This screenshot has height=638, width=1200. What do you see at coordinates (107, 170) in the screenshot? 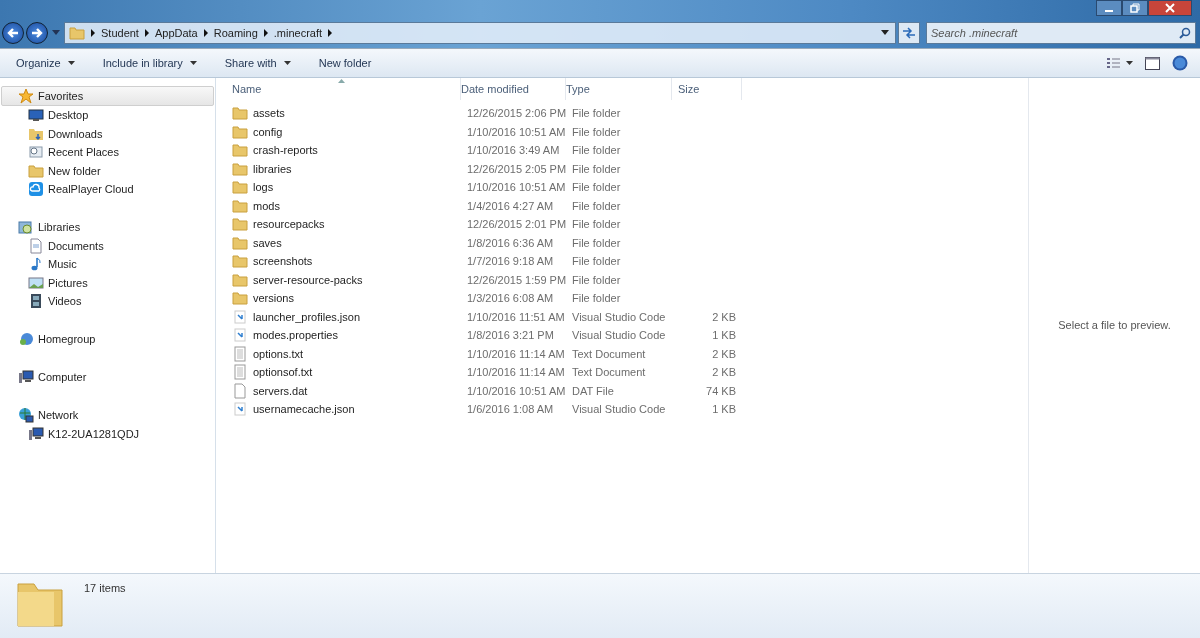
I see `navigation-item: New folder` at bounding box center [107, 170].